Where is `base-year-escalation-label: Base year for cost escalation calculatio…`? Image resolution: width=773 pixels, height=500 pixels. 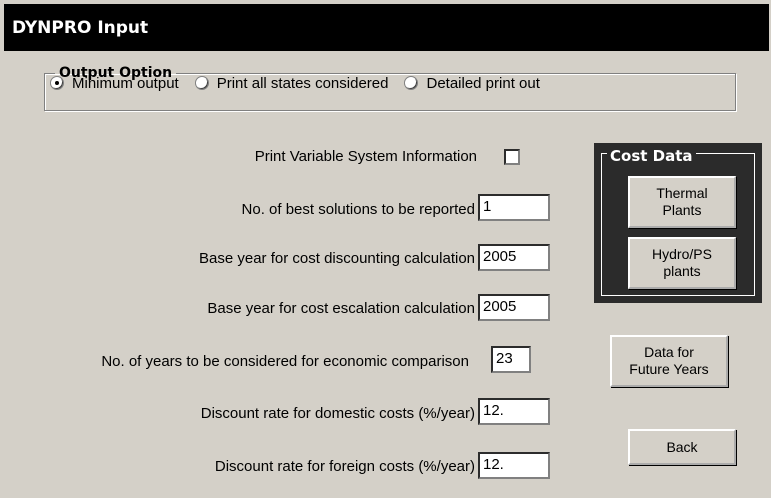
base-year-escalation-label: Base year for cost escalation calculatio… is located at coordinates (341, 308).